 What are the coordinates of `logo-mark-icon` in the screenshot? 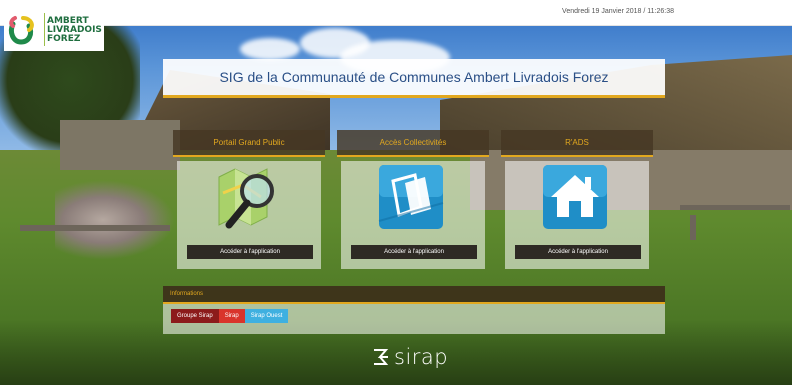 It's located at (22, 30).